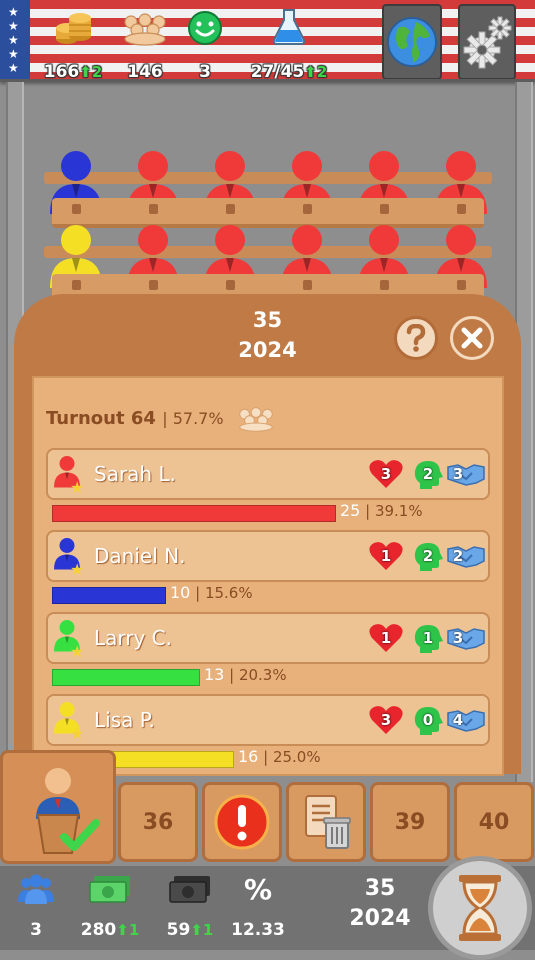 The width and height of the screenshot is (535, 960). I want to click on hourglass-icon, so click(480, 908).